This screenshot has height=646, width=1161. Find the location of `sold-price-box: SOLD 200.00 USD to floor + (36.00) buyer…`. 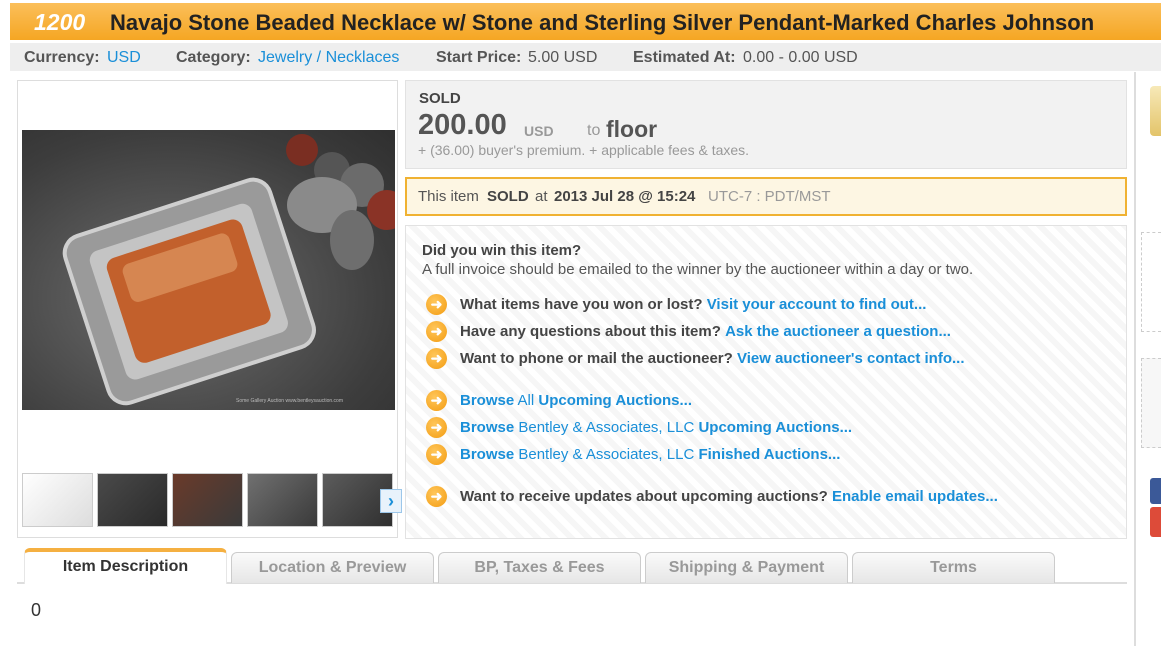

sold-price-box: SOLD 200.00 USD to floor + (36.00) buyer… is located at coordinates (766, 124).